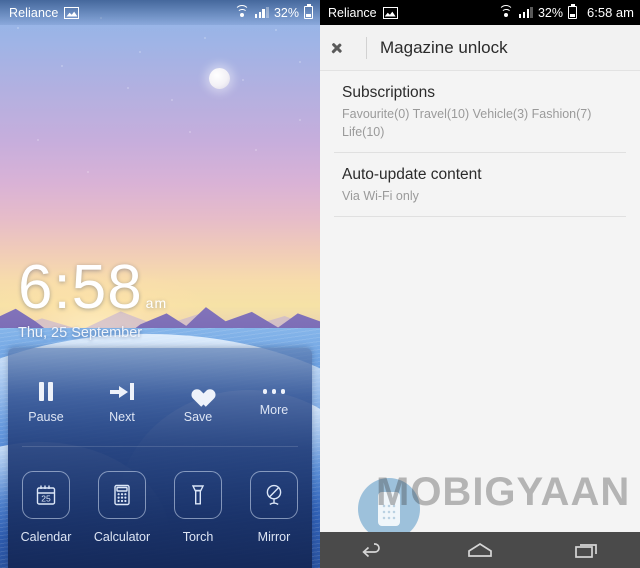  I want to click on settings-header: Magazine unlock, so click(480, 48).